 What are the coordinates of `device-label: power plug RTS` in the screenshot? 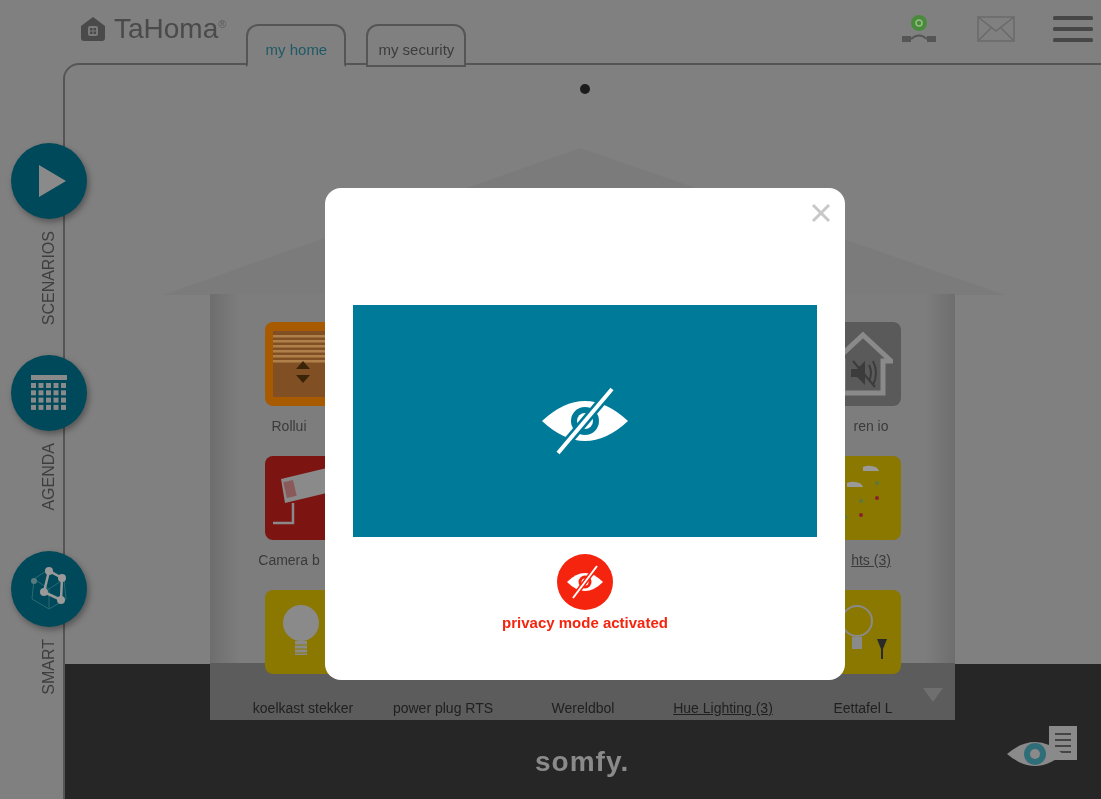 It's located at (443, 708).